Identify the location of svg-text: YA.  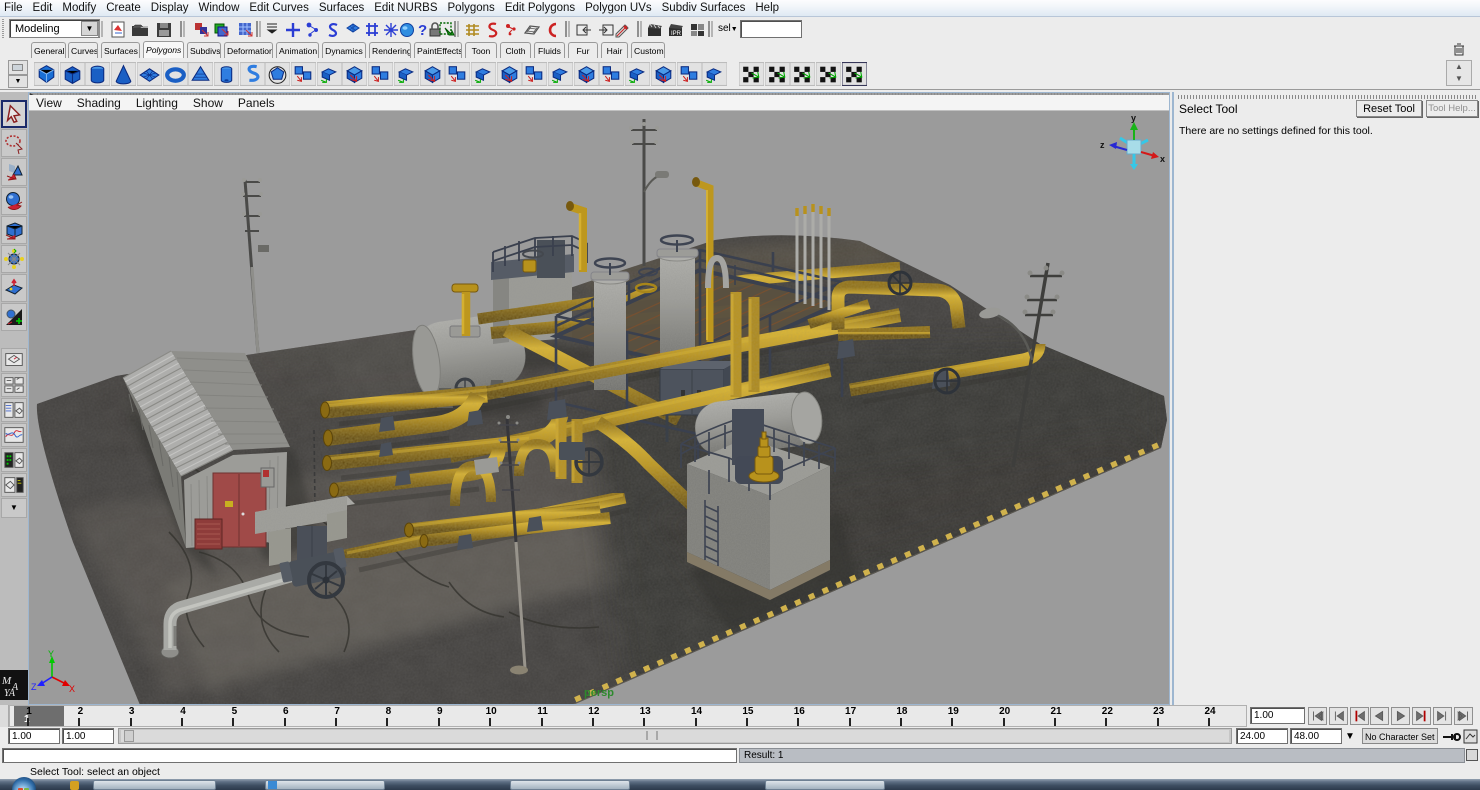
(10, 693).